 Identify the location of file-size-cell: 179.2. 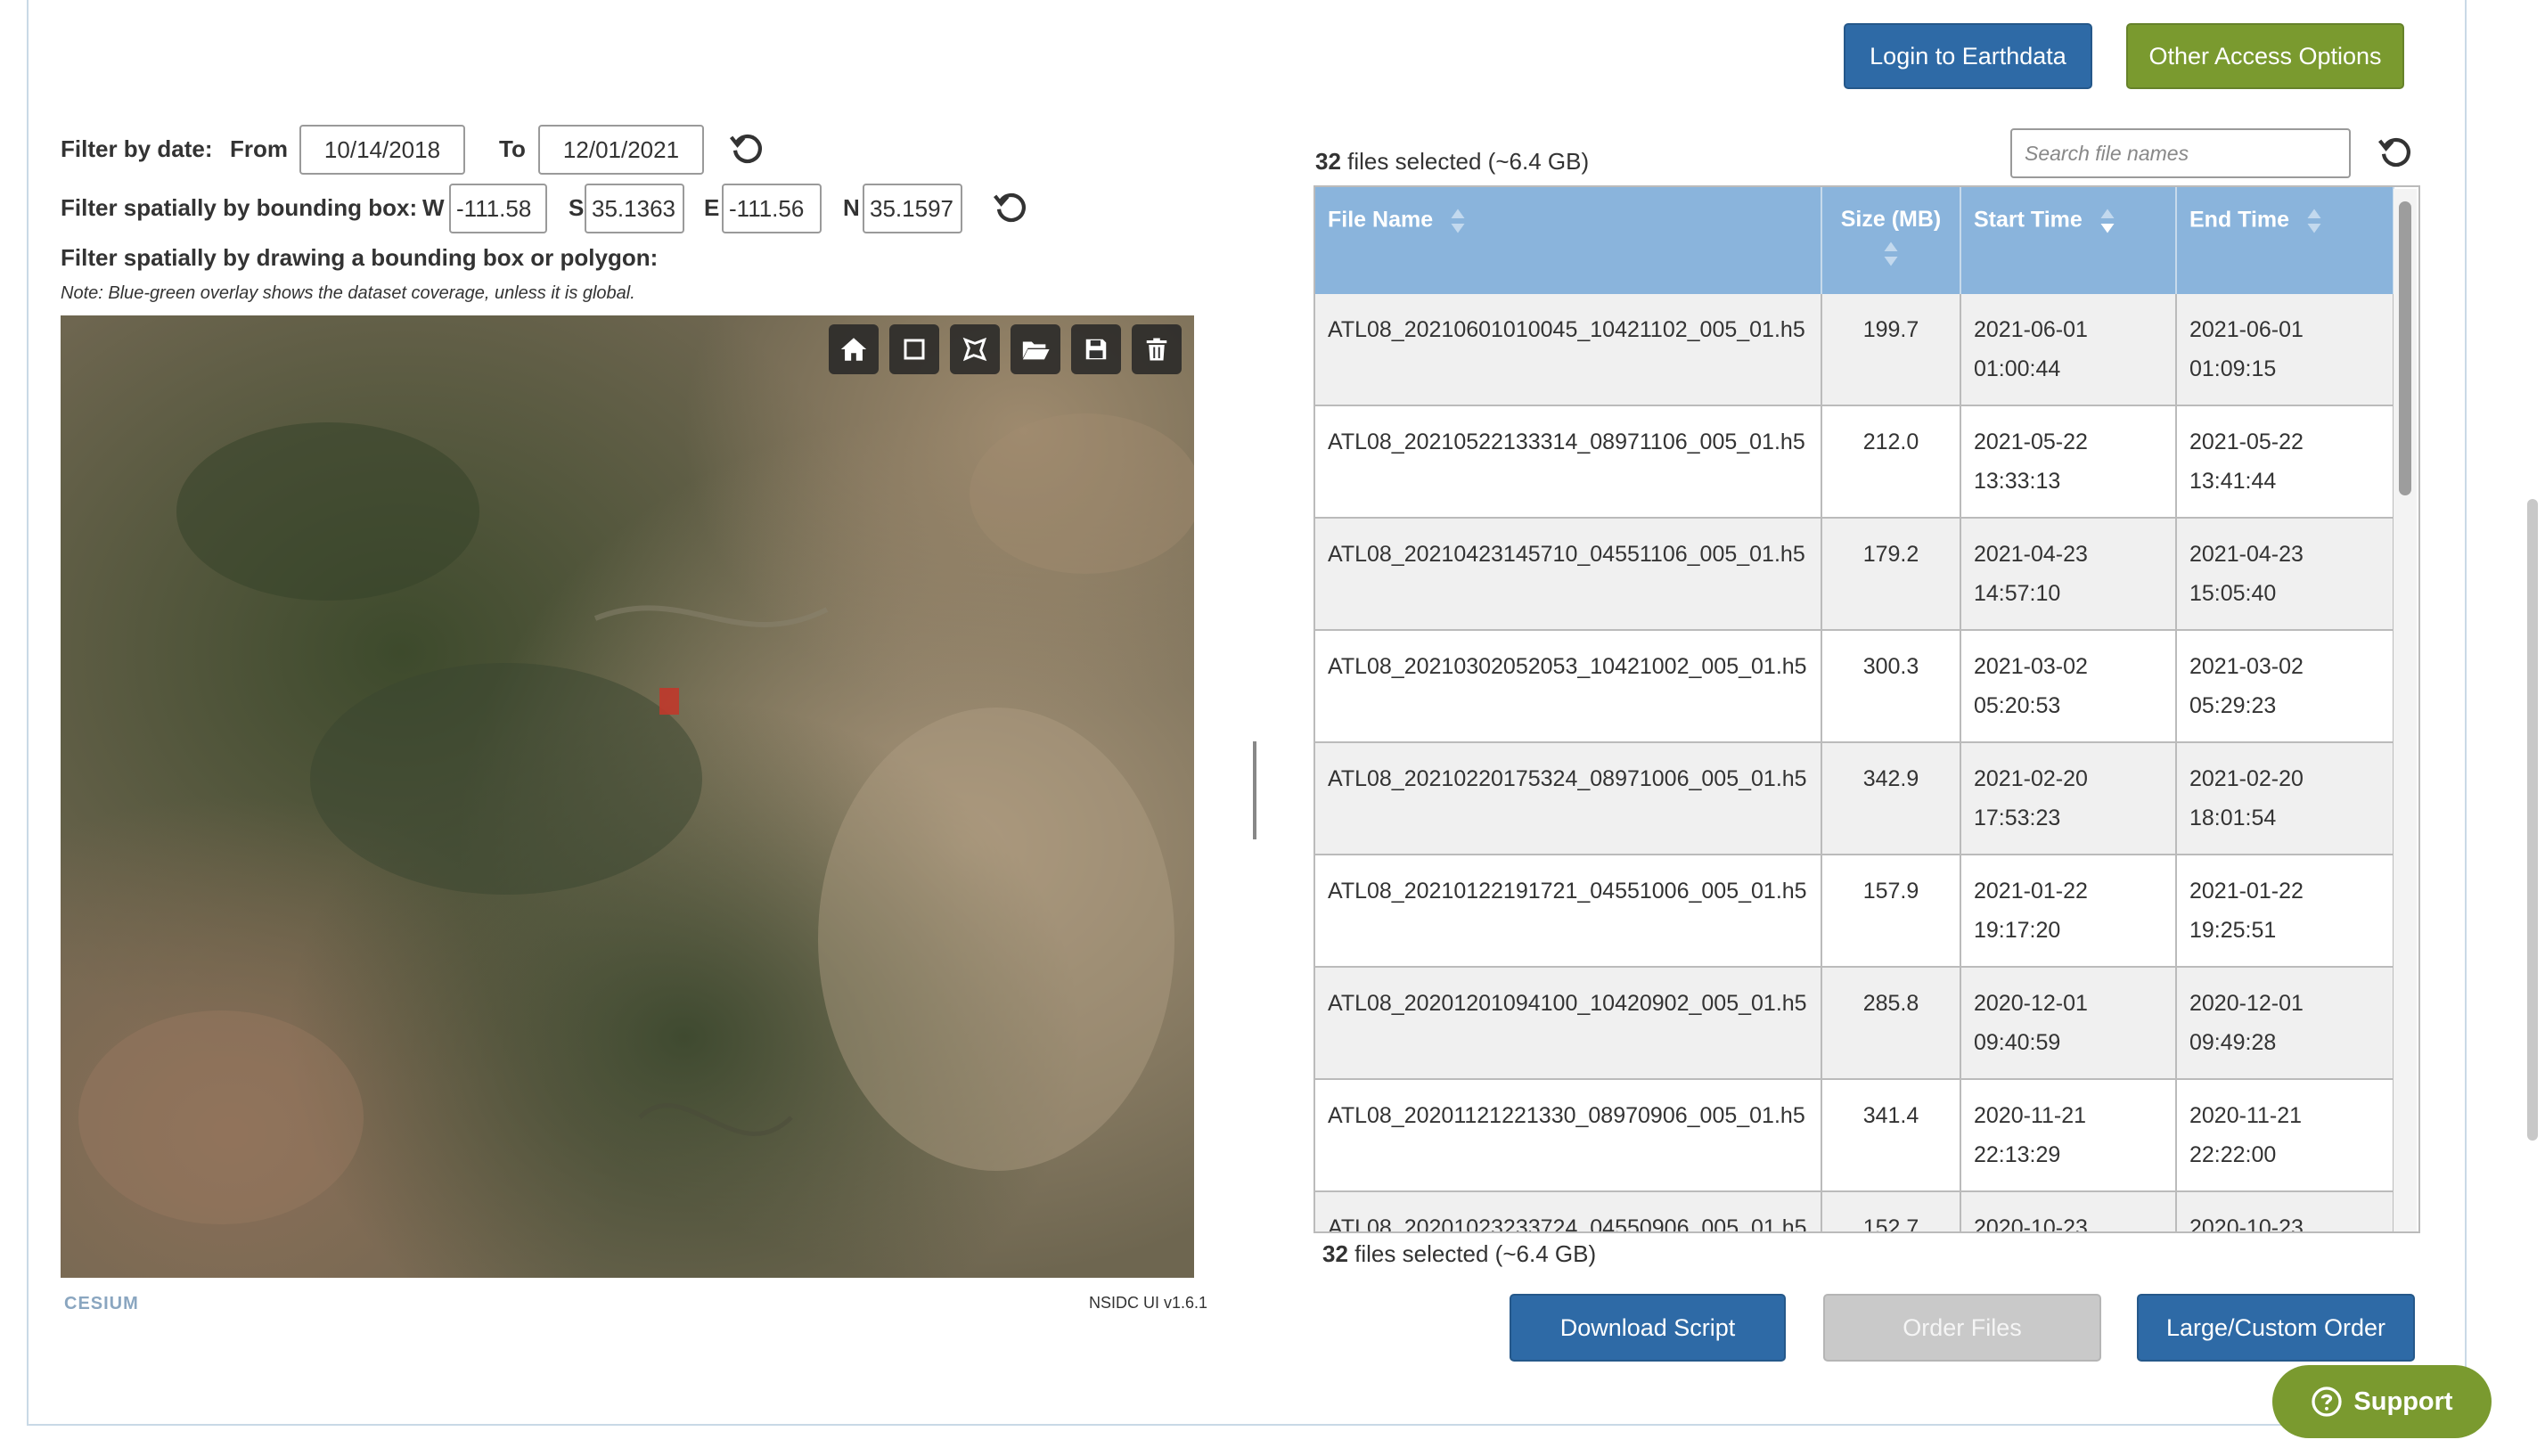
(1891, 574).